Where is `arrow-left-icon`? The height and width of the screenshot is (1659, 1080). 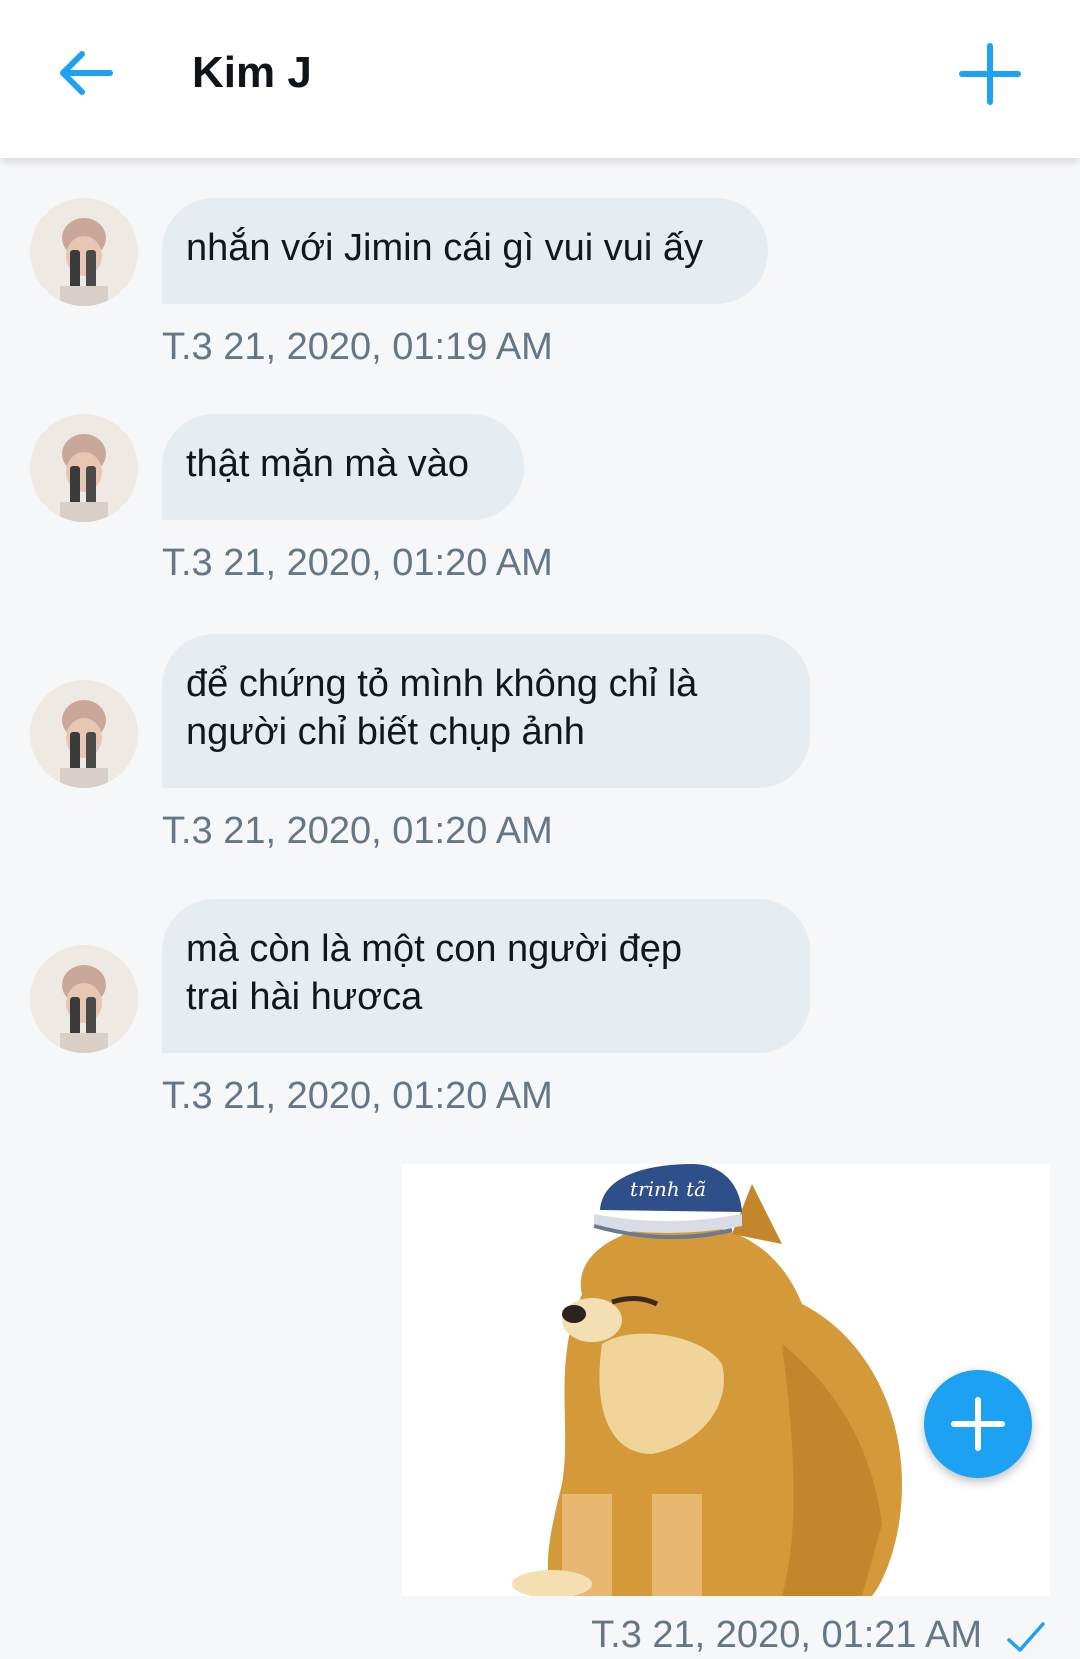
arrow-left-icon is located at coordinates (86, 73).